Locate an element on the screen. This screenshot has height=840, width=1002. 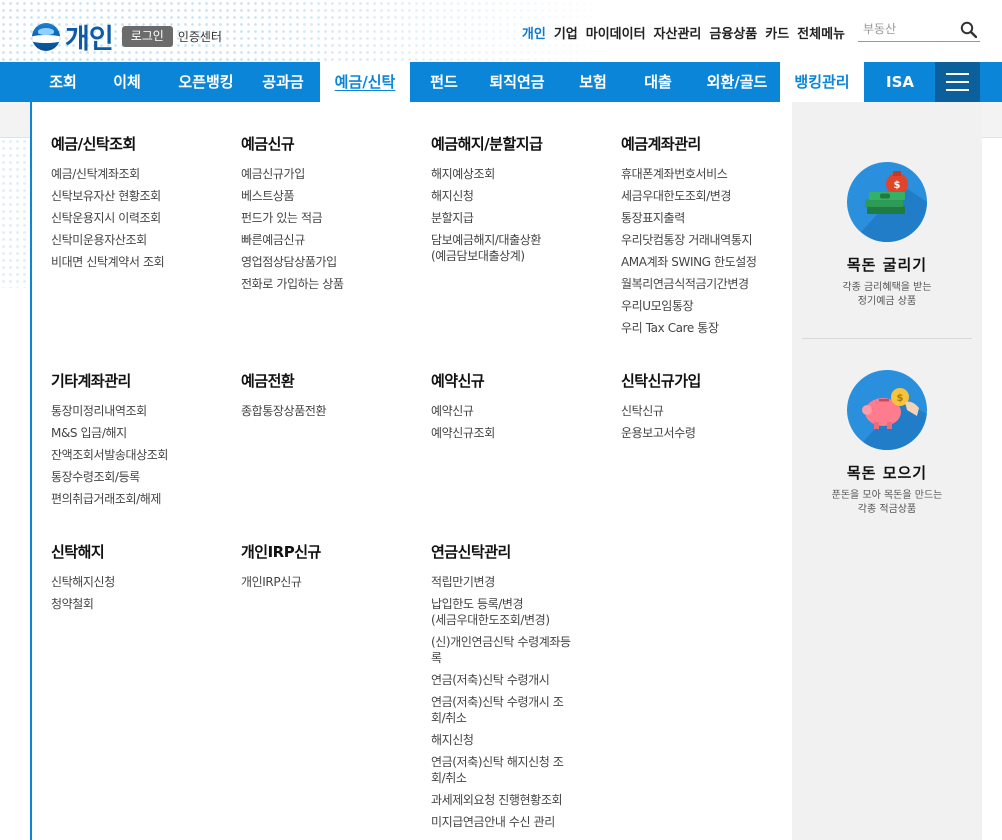
menu-link: (신)개인연금신탁 수령계좌등 록 is located at coordinates (516, 653).